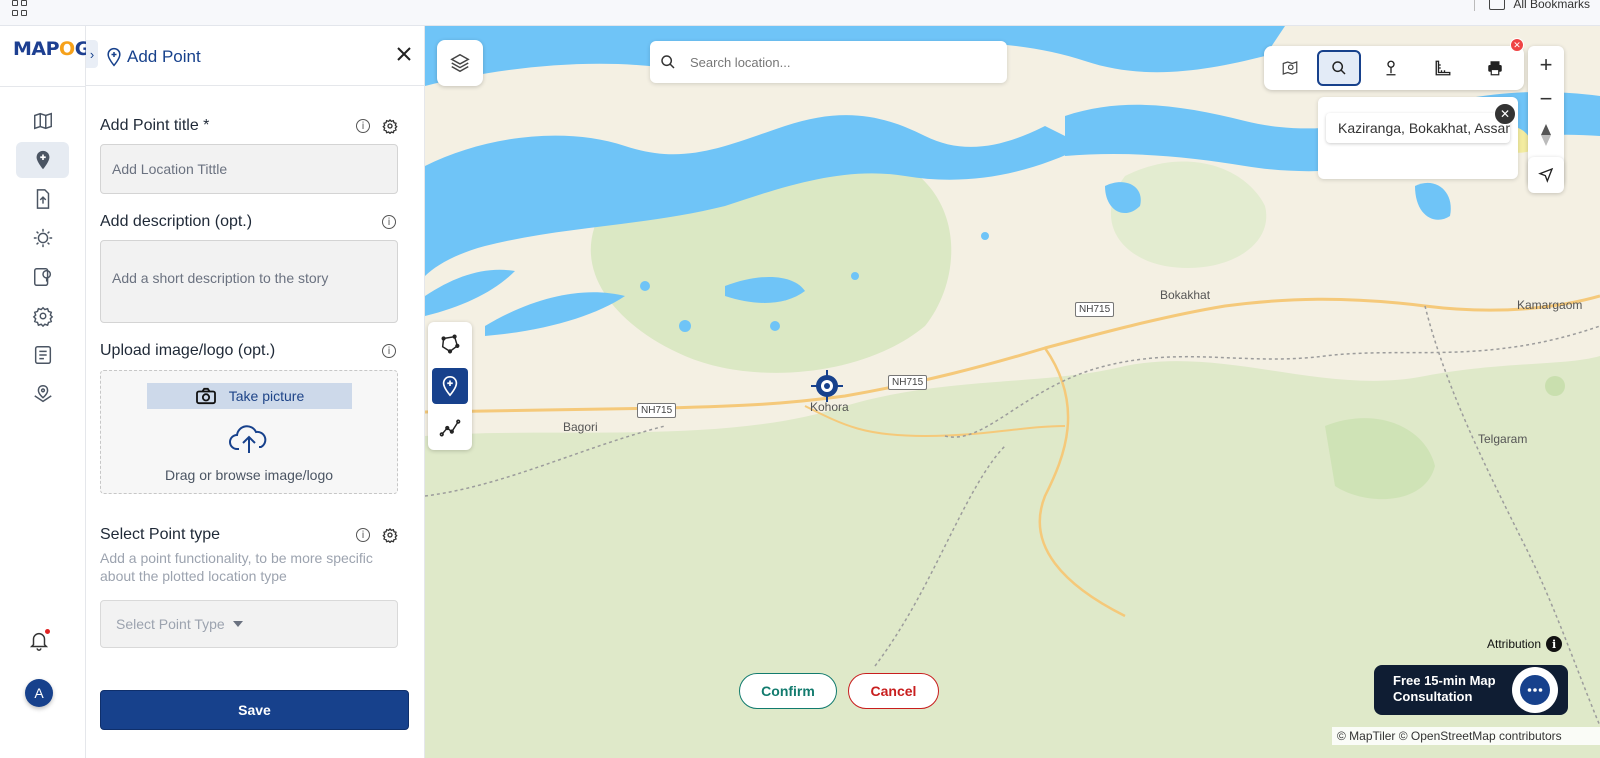  I want to click on layers-icon, so click(460, 63).